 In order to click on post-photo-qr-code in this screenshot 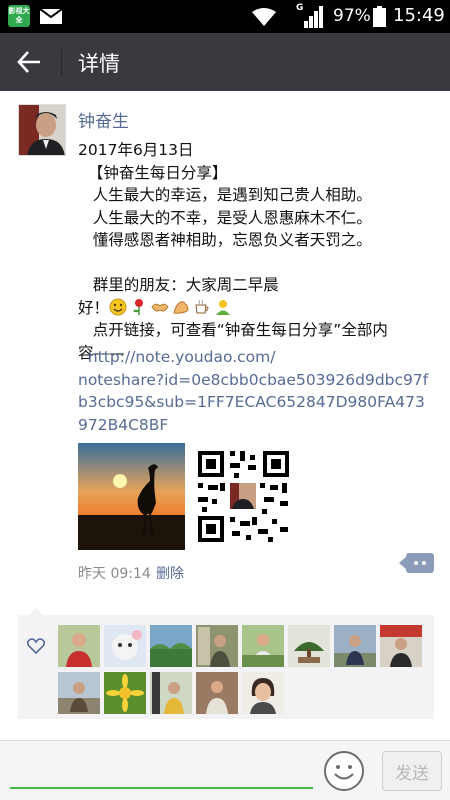, I will do `click(243, 496)`.